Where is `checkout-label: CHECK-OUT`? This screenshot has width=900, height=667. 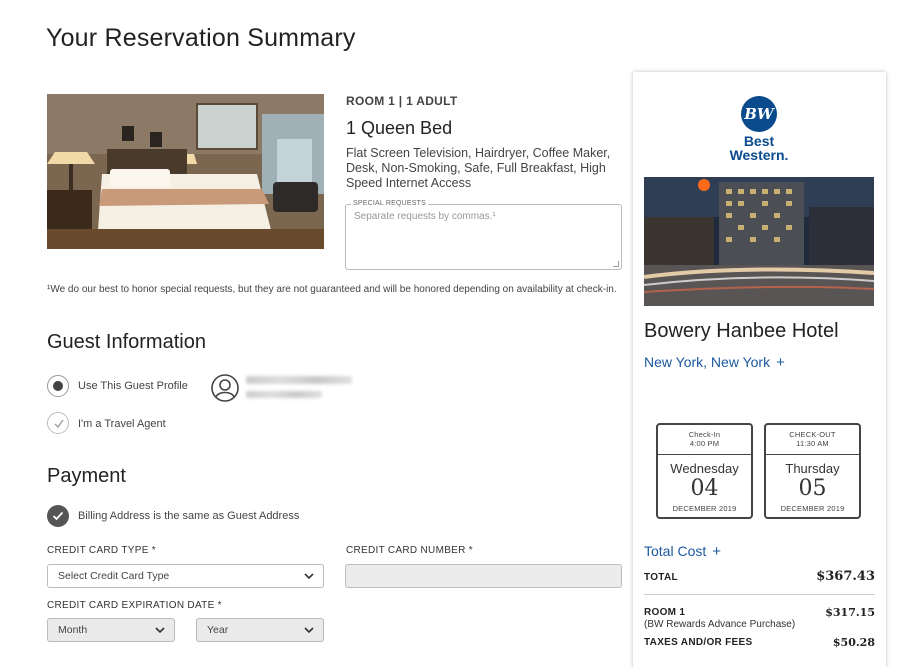 checkout-label: CHECK-OUT is located at coordinates (812, 434).